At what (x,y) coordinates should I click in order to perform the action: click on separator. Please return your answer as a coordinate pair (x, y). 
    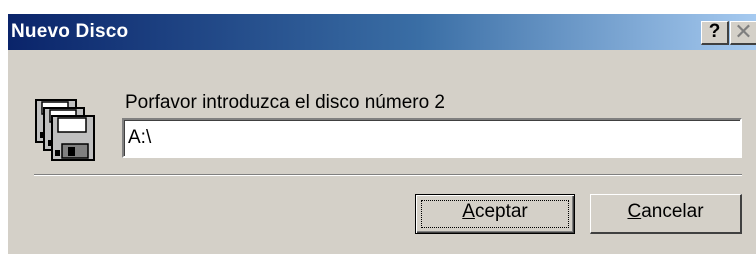
    Looking at the image, I should click on (388, 175).